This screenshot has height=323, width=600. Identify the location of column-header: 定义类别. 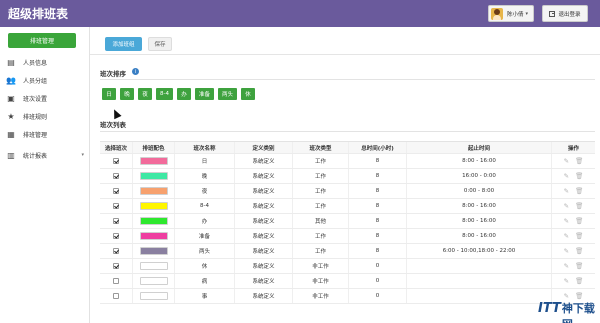
(264, 147).